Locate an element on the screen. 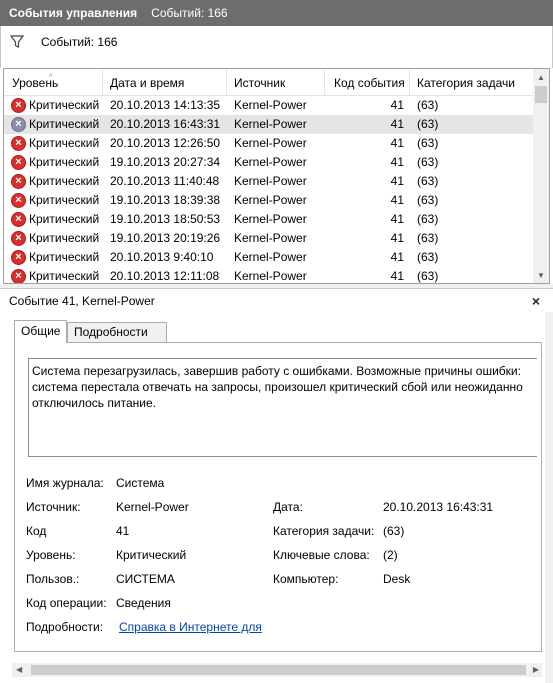 The width and height of the screenshot is (553, 683). level-label: Уровень: is located at coordinates (51, 555).